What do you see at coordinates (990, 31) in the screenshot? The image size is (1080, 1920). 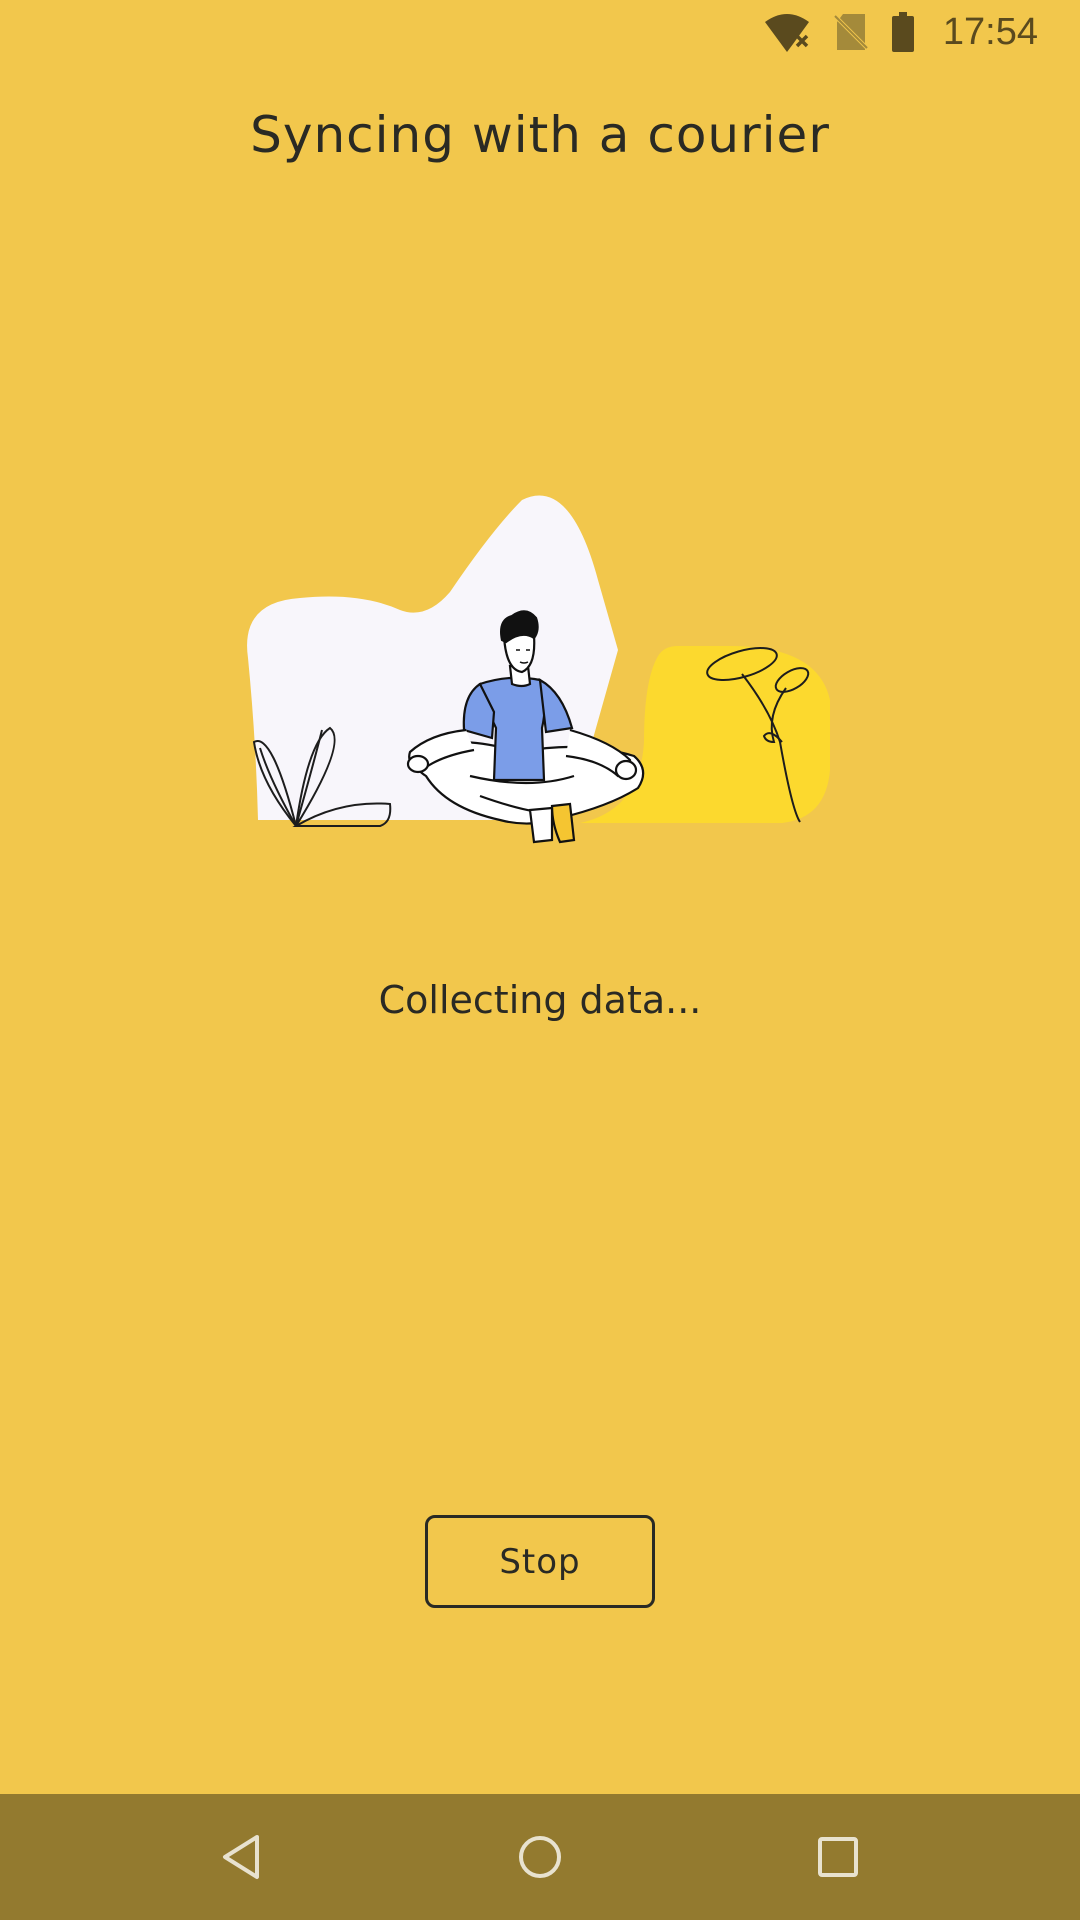 I see `status-time: 17:54` at bounding box center [990, 31].